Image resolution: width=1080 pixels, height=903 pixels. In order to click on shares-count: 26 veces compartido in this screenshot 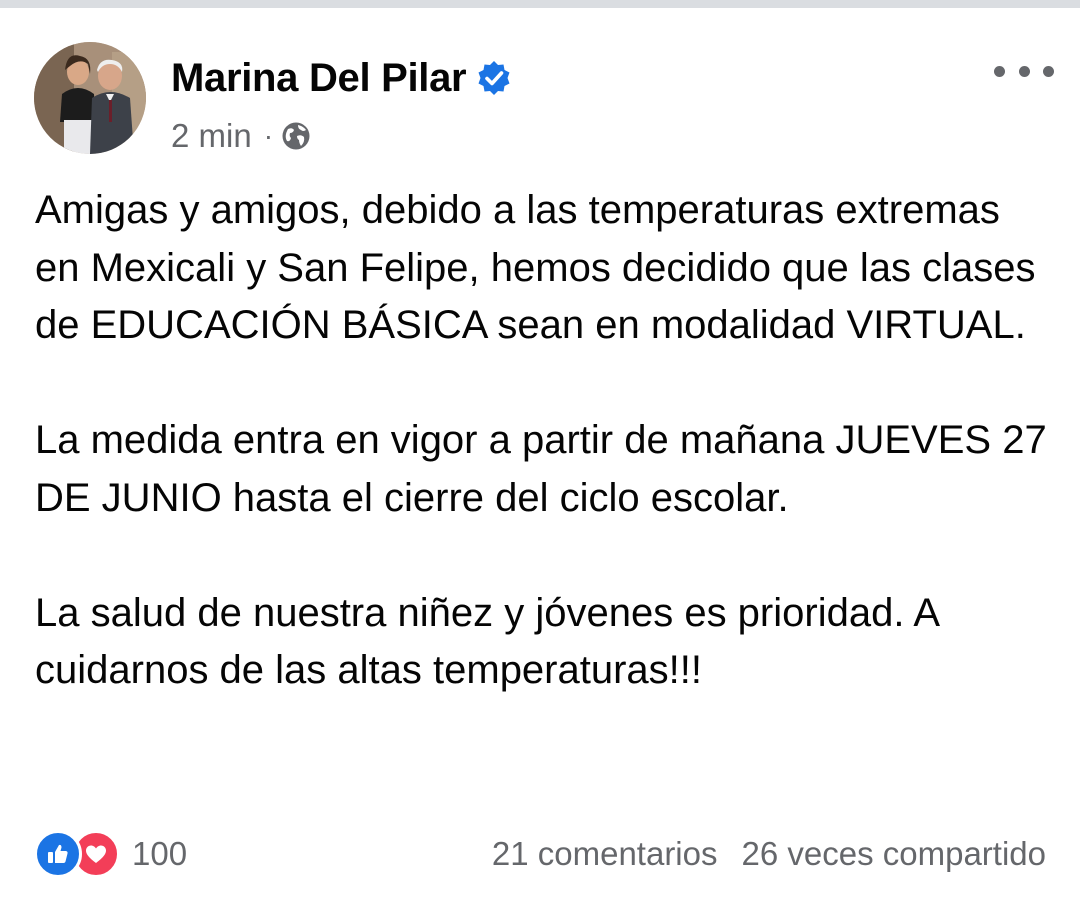, I will do `click(894, 854)`.